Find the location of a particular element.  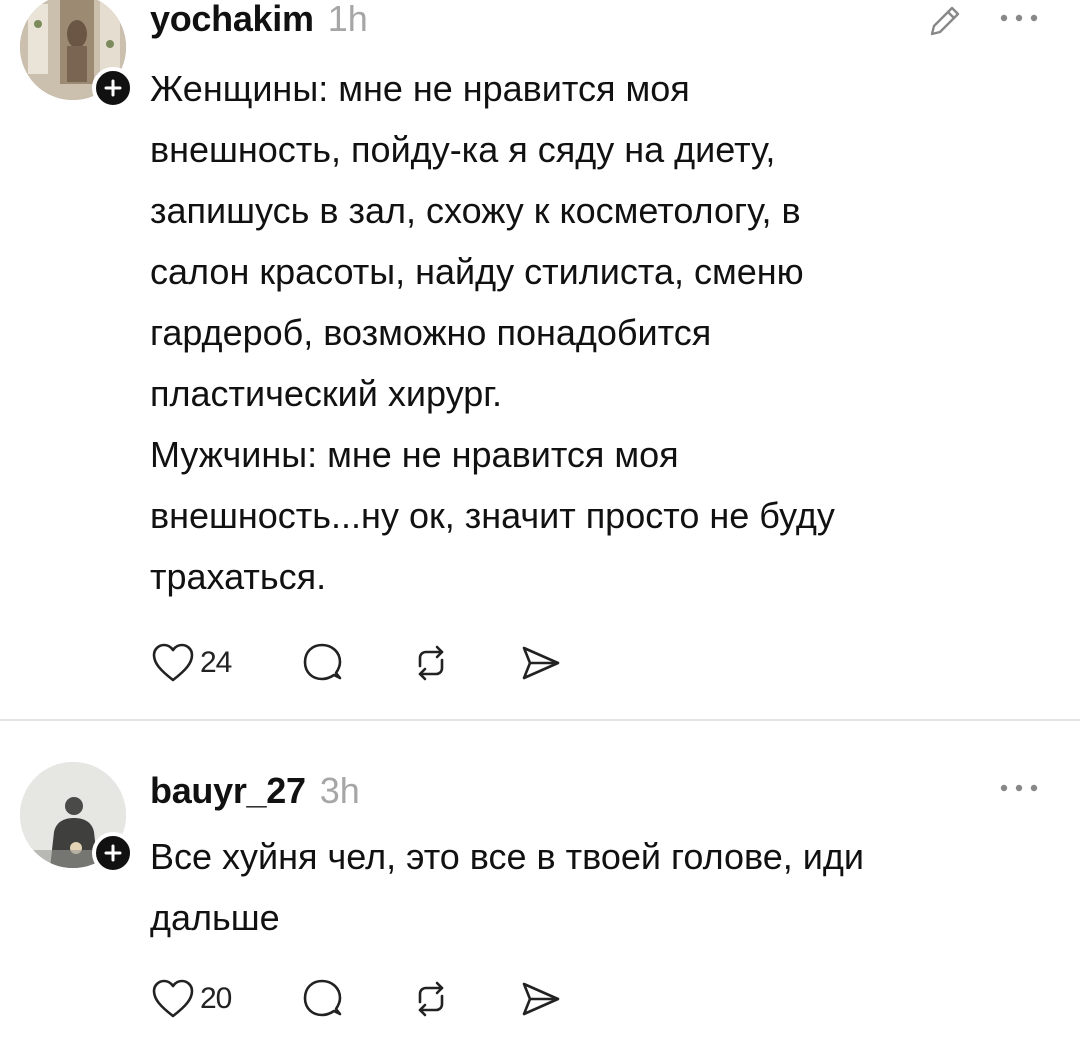

post-actions: 24 is located at coordinates (357, 663).